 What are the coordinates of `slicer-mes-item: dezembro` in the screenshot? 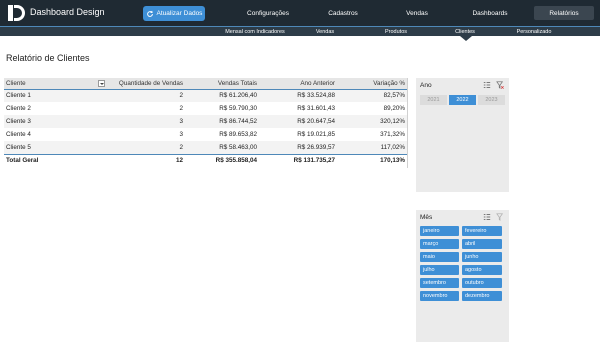 It's located at (482, 296).